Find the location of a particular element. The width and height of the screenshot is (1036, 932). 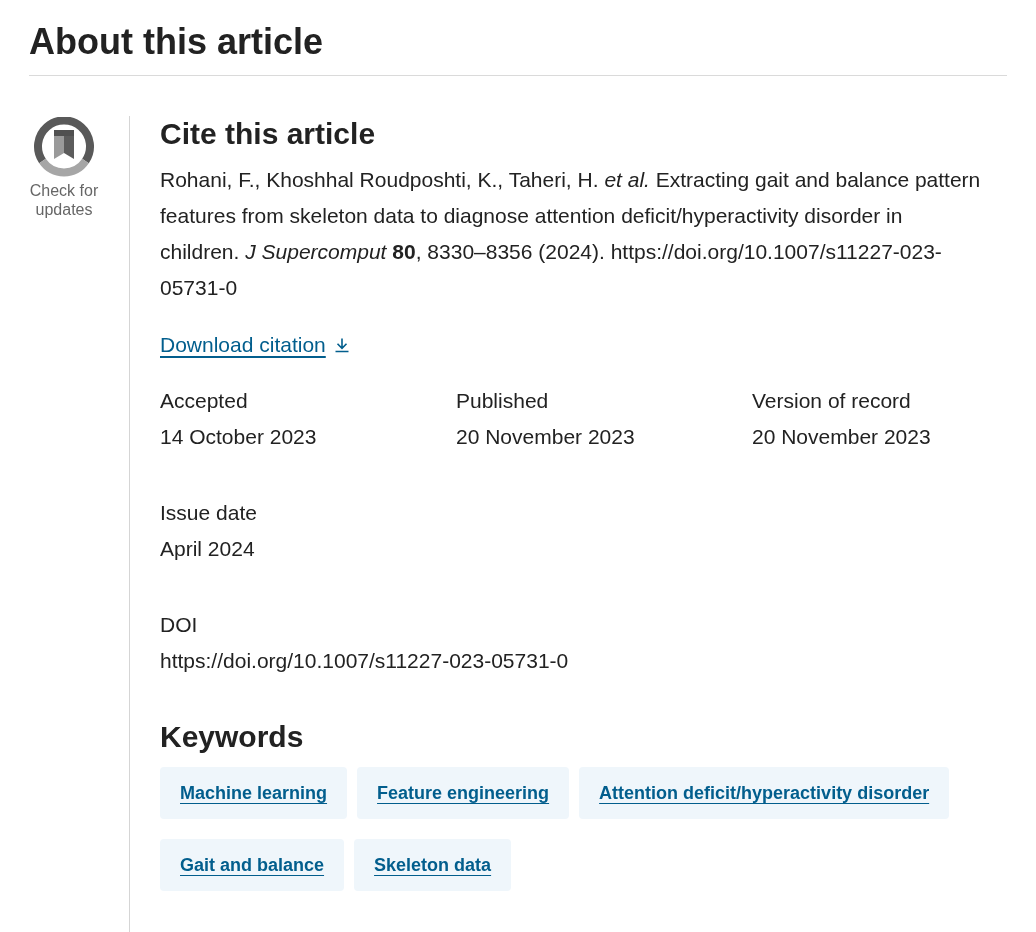

date-label: Accepted is located at coordinates (204, 401).